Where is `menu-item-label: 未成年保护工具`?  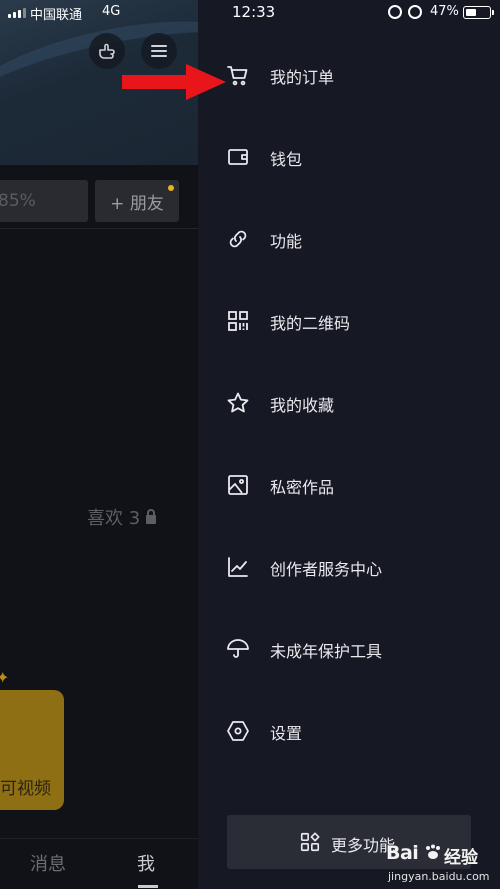 menu-item-label: 未成年保护工具 is located at coordinates (326, 651).